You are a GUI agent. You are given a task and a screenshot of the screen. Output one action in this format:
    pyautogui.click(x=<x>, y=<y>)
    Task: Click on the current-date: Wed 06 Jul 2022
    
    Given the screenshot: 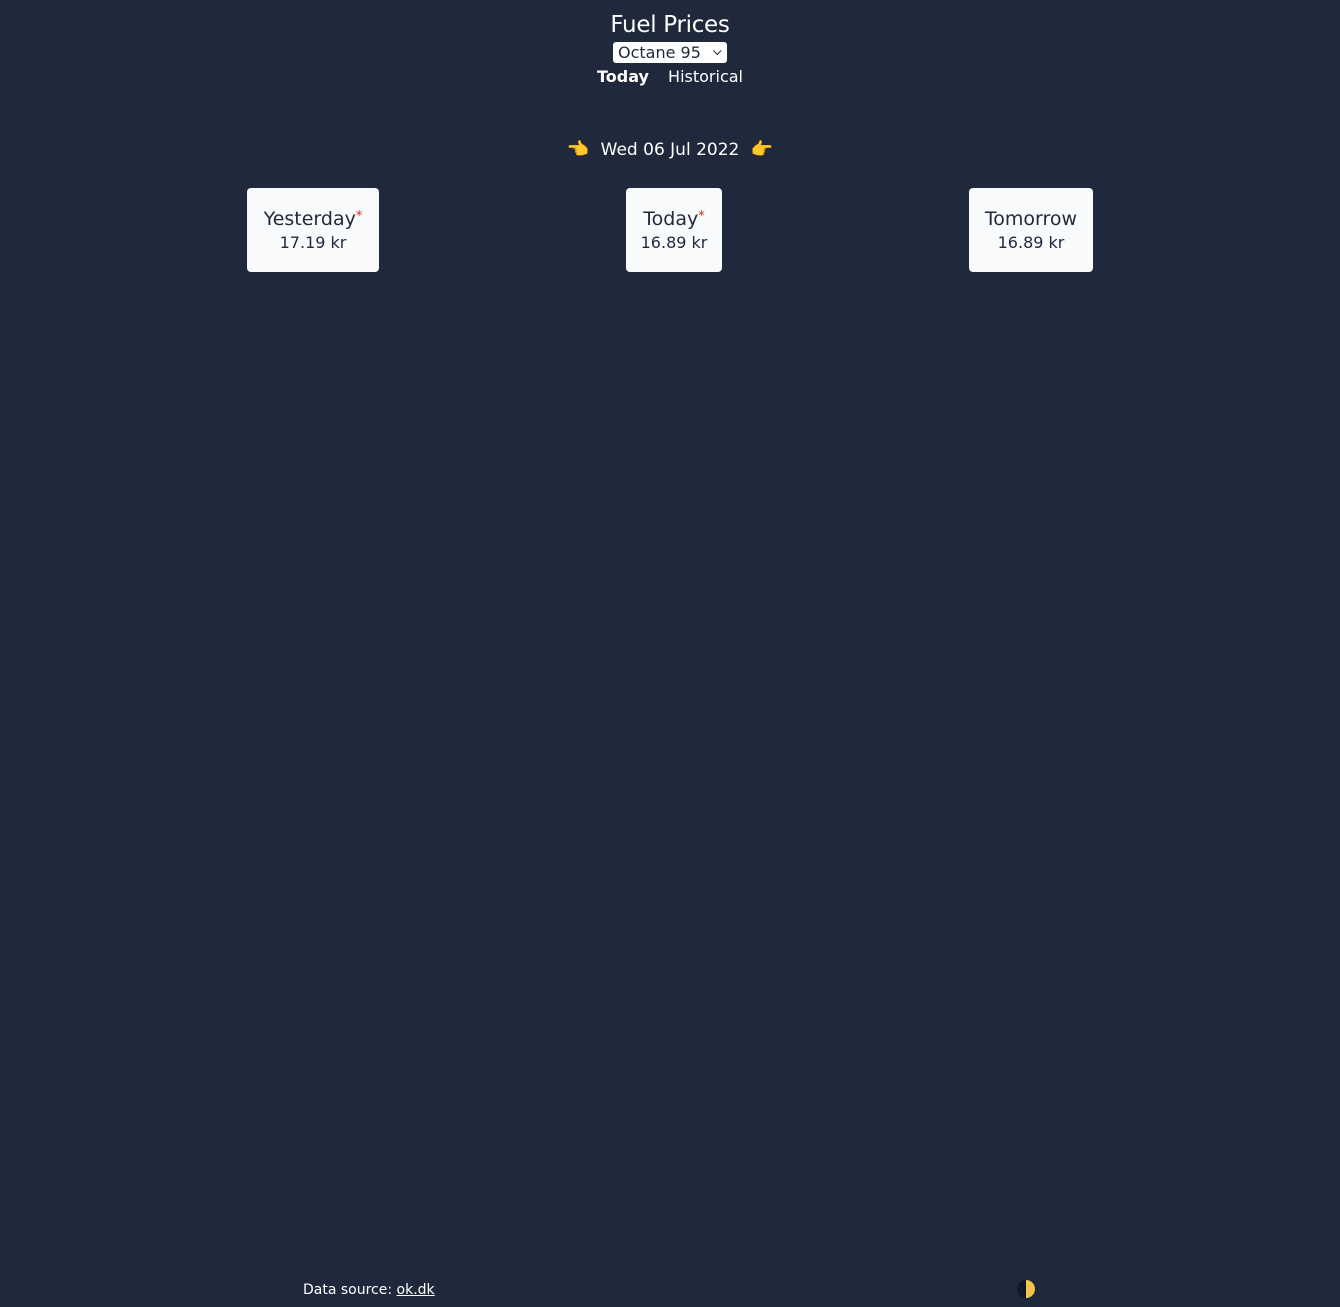 What is the action you would take?
    pyautogui.click(x=670, y=150)
    